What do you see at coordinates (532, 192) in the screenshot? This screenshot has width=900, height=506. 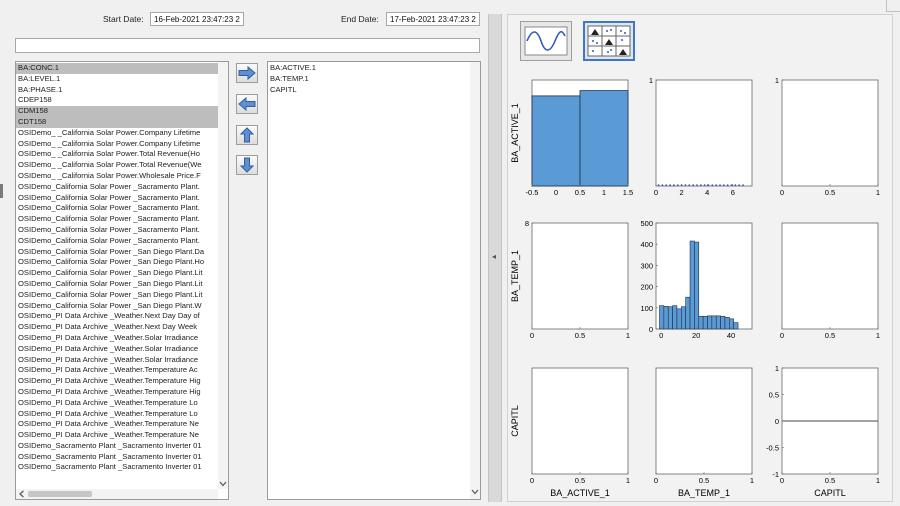 I see `x-tick-label: -0.5` at bounding box center [532, 192].